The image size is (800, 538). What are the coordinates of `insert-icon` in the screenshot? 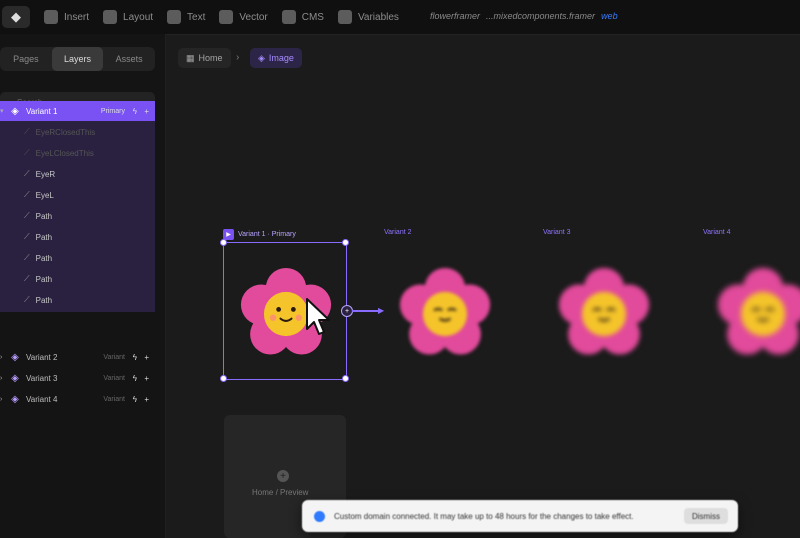 It's located at (51, 17).